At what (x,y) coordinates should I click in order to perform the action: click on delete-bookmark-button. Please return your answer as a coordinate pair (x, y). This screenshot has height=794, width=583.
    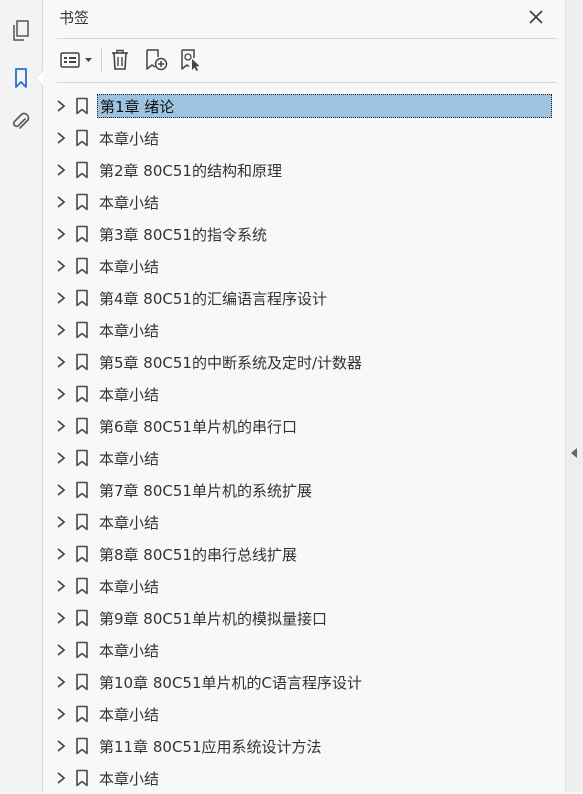
    Looking at the image, I should click on (120, 60).